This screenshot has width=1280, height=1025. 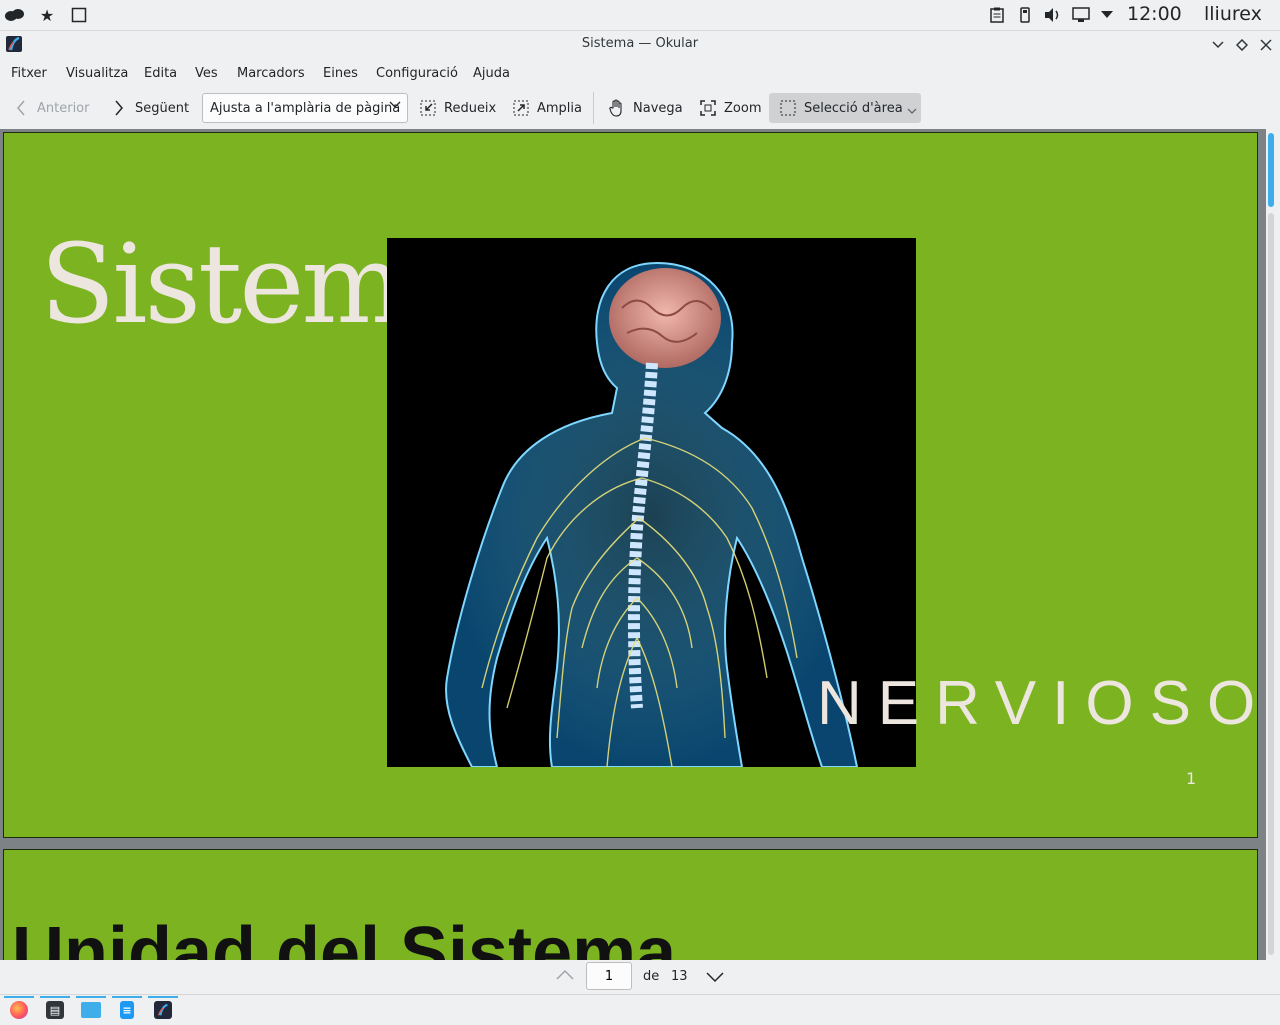 What do you see at coordinates (428, 108) in the screenshot?
I see `zoom-out-icon` at bounding box center [428, 108].